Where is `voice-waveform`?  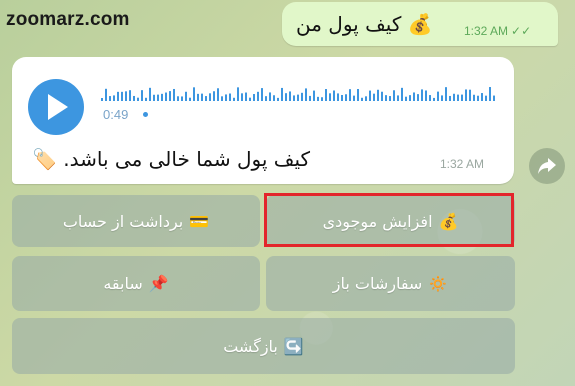
voice-waveform is located at coordinates (299, 93).